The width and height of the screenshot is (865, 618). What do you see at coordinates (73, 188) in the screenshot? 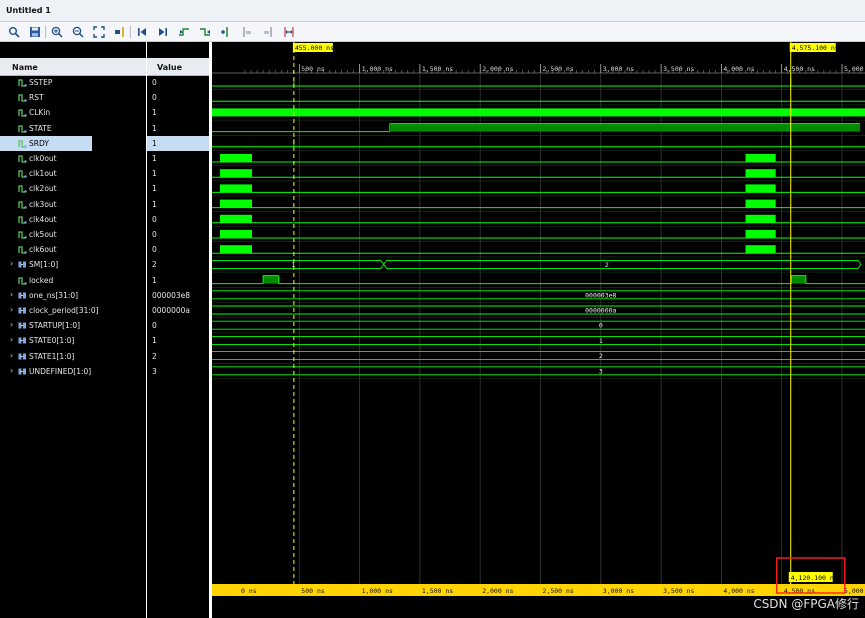
I see `signal-row: clk2out` at bounding box center [73, 188].